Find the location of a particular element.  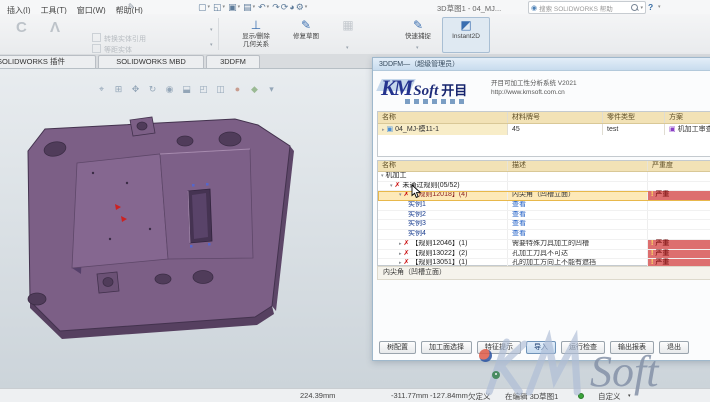

gray-tool-icon is located at coordinates (96, 48).